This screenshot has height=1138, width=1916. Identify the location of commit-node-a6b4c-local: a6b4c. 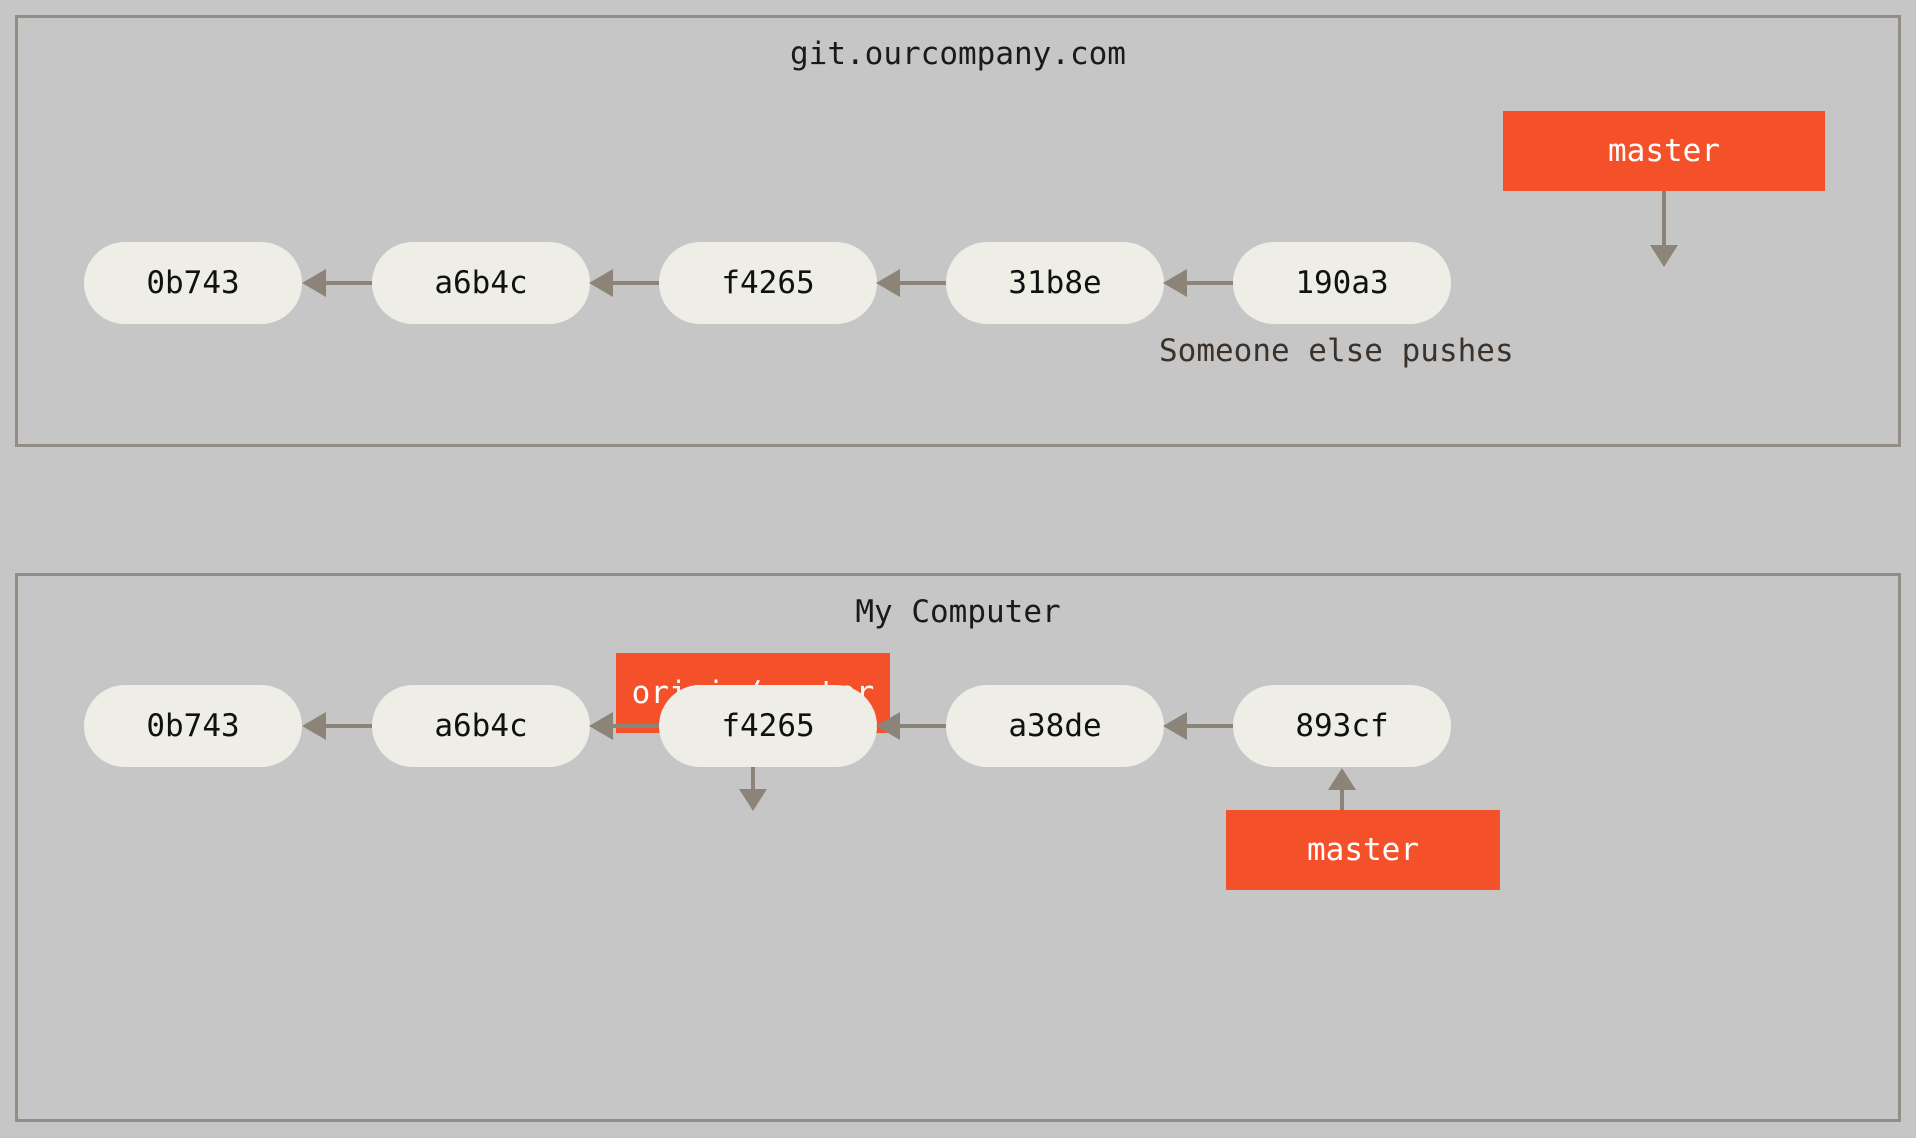
(481, 726).